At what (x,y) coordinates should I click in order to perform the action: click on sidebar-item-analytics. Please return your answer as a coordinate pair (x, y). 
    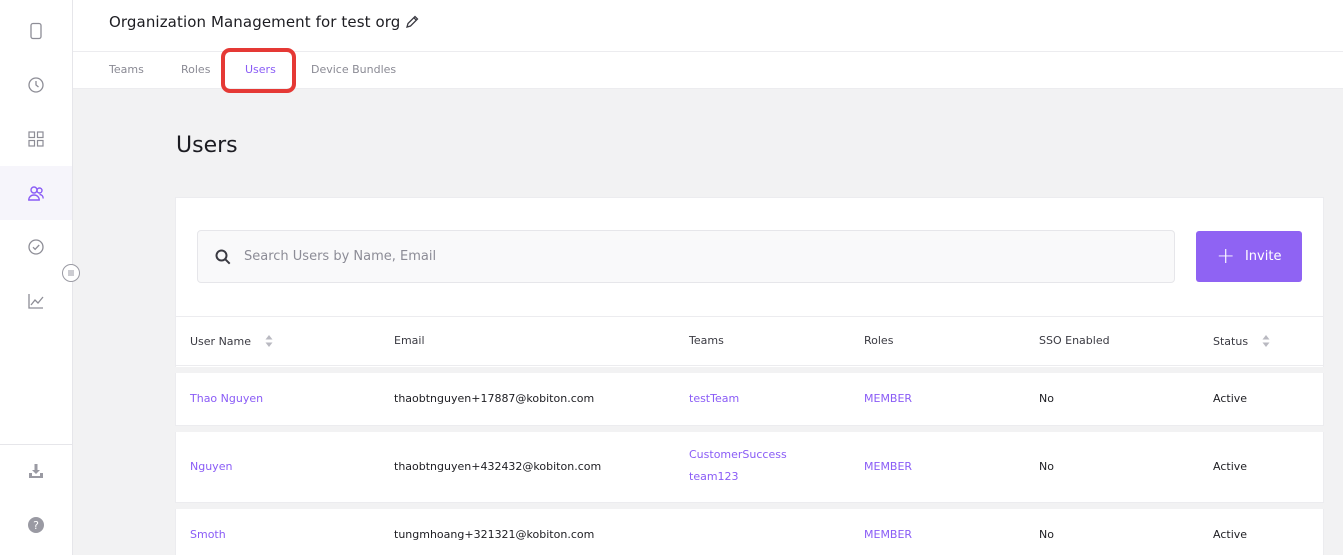
    Looking at the image, I should click on (36, 301).